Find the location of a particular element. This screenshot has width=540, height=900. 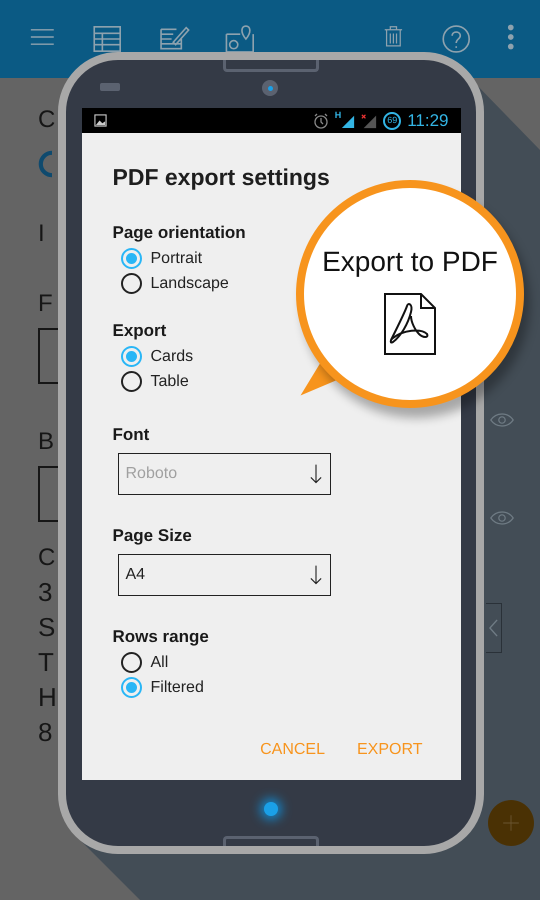

field-value: T is located at coordinates (46, 662).